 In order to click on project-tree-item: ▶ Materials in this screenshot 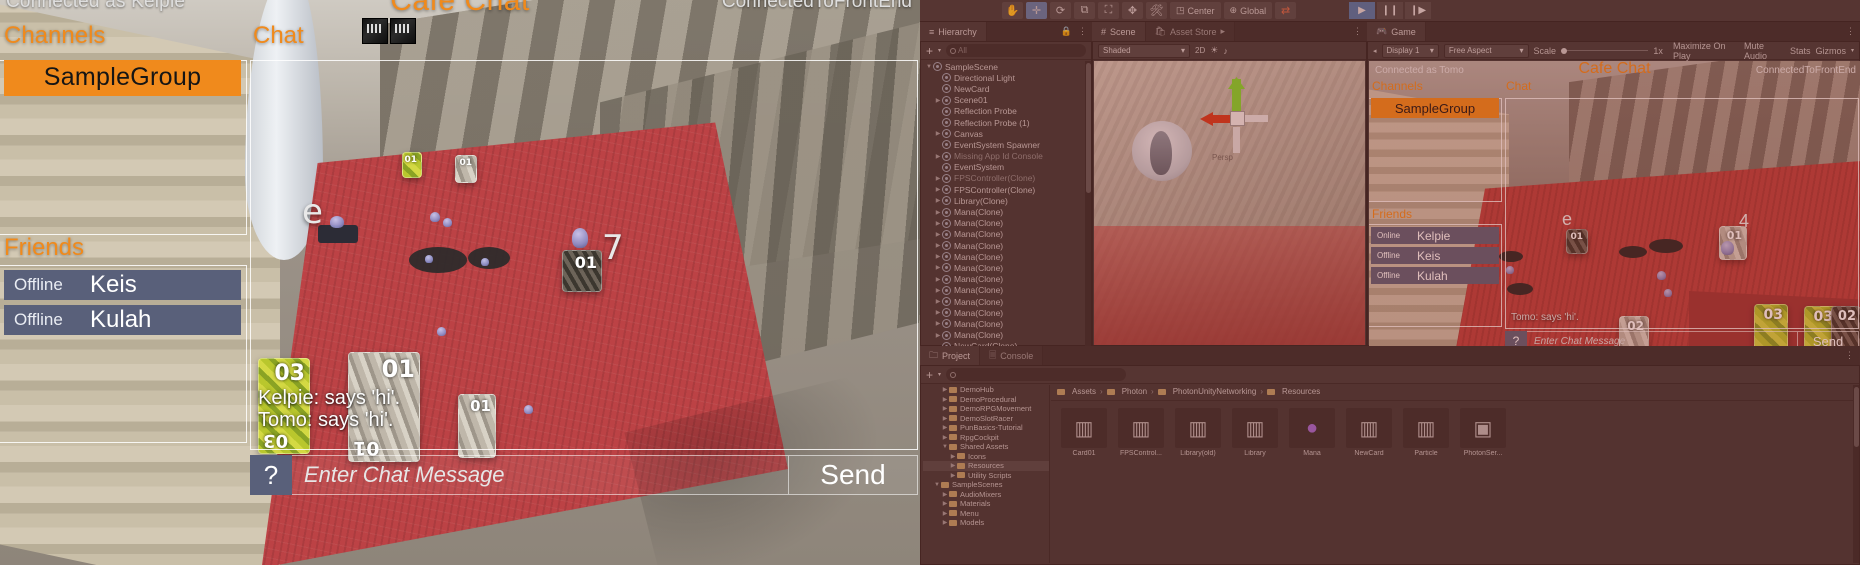, I will do `click(986, 504)`.